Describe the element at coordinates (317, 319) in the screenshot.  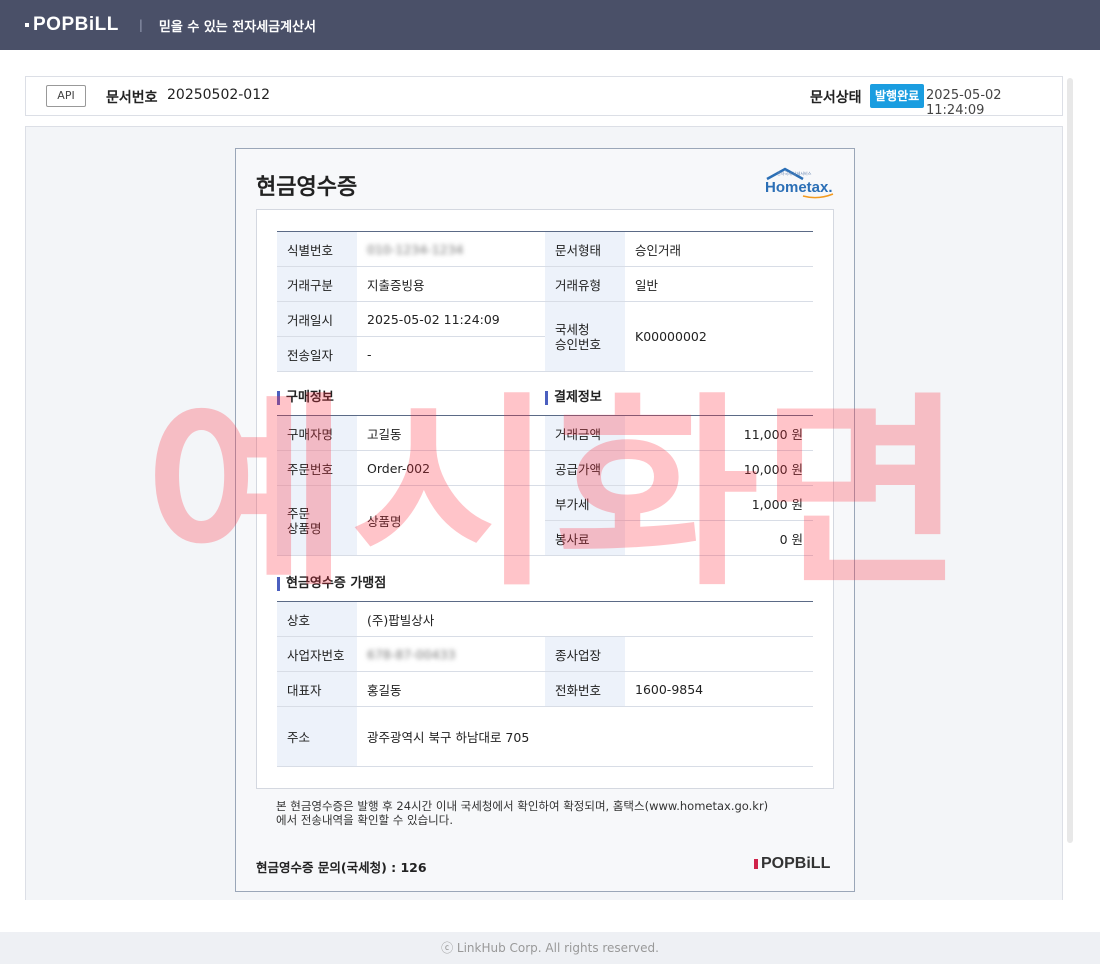
I see `trade-date-label: 거래일시` at that location.